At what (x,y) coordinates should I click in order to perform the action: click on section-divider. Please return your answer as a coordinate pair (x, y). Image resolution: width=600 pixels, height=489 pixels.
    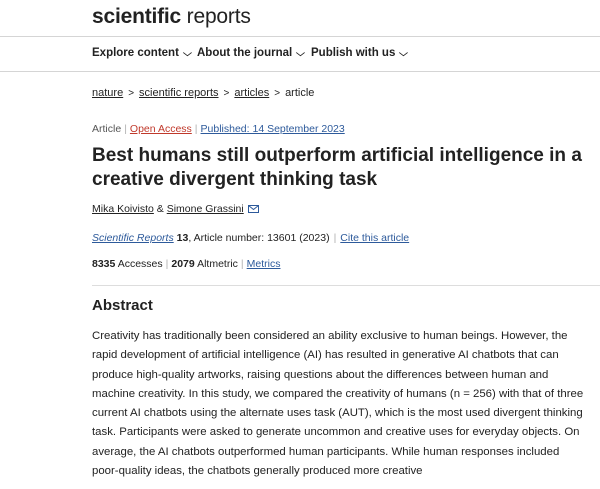
    Looking at the image, I should click on (346, 285).